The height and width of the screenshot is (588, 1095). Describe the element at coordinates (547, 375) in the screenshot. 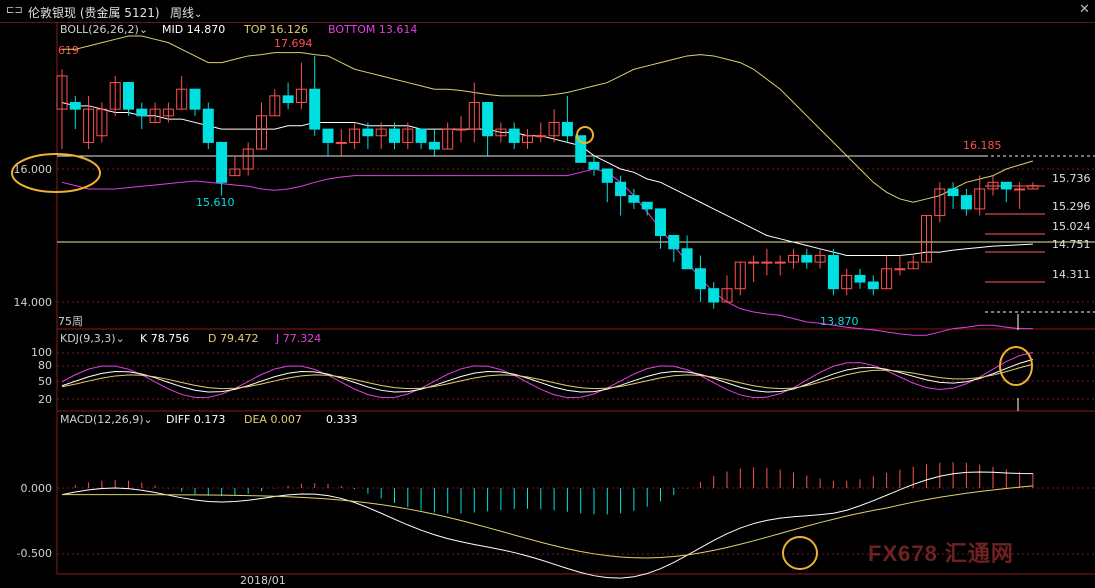

I see `kdj-j-line` at that location.